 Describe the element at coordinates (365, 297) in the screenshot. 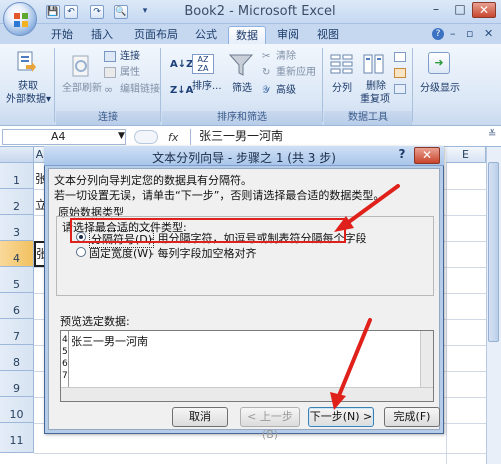

I see `annotation-arrows` at that location.